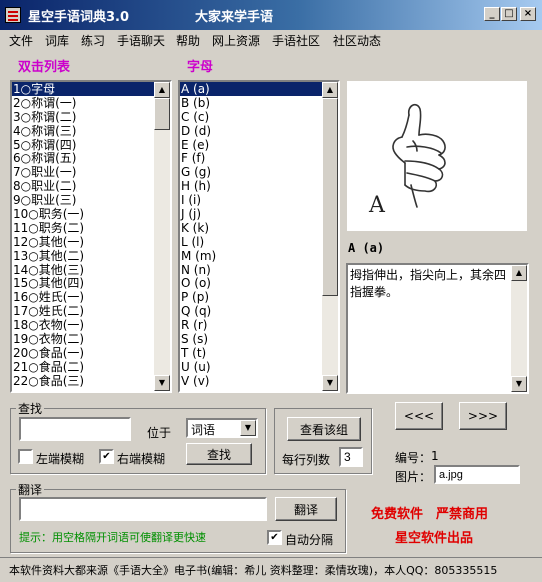 Image resolution: width=542 pixels, height=582 pixels. I want to click on category-list-item: 5○称谓(四), so click(83, 145).